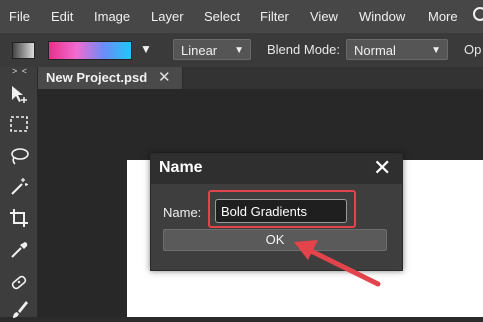  I want to click on blend-mode-value: Normal, so click(375, 50).